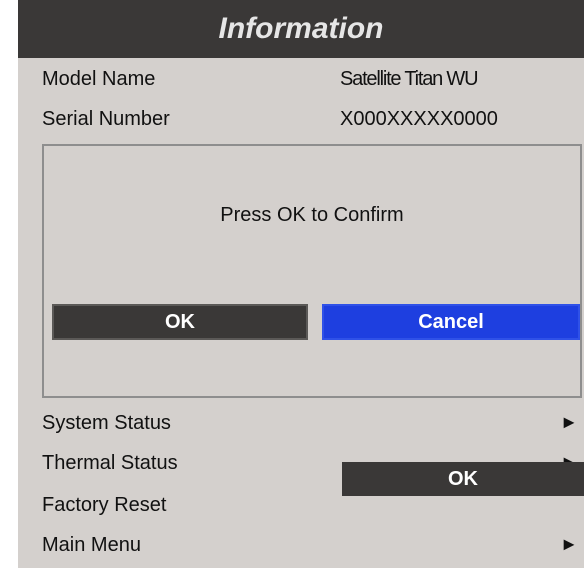 This screenshot has width=584, height=568. I want to click on serial-number-value: X000XXXXX0000, so click(419, 119).